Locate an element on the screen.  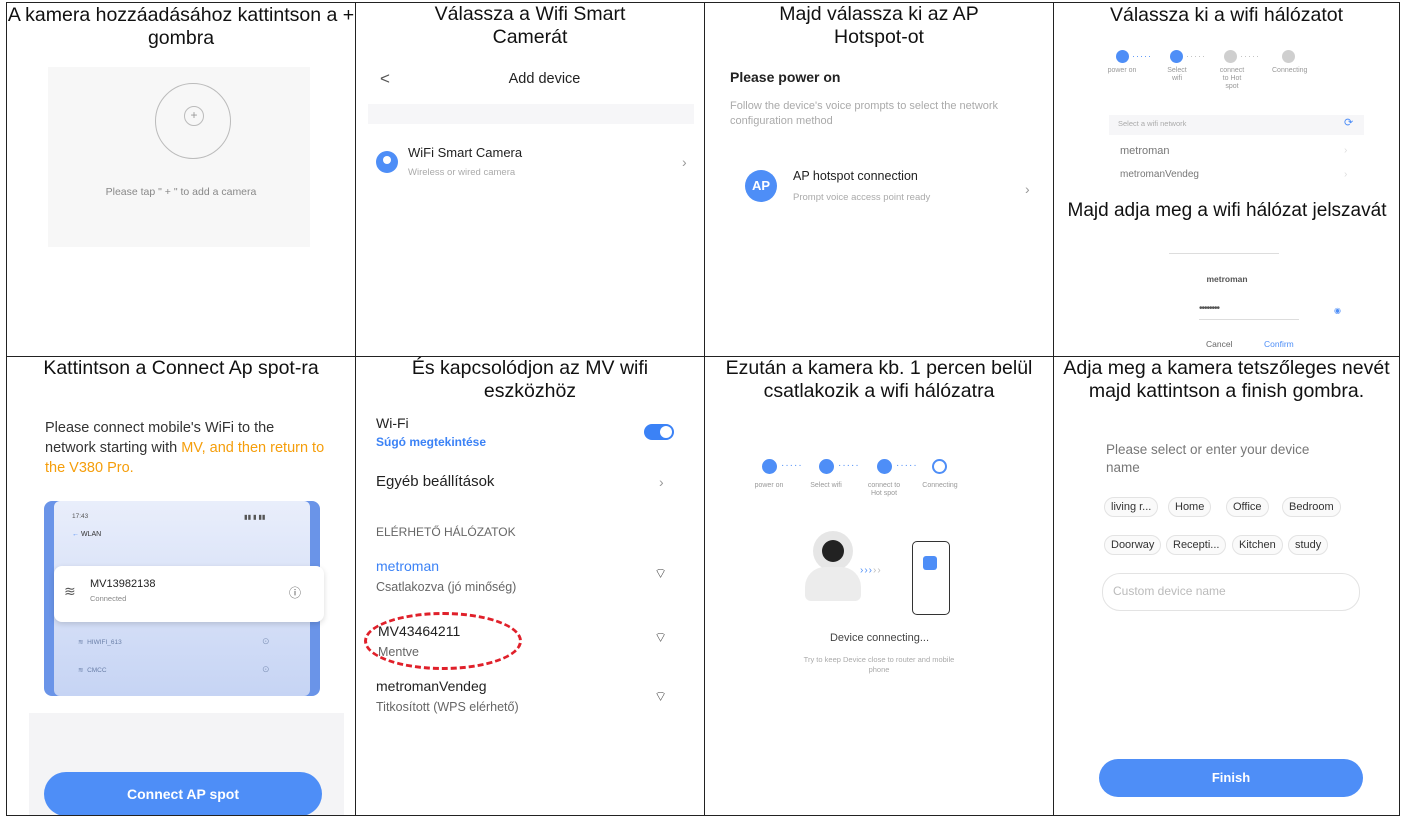
highlight-ellipse is located at coordinates (443, 641).